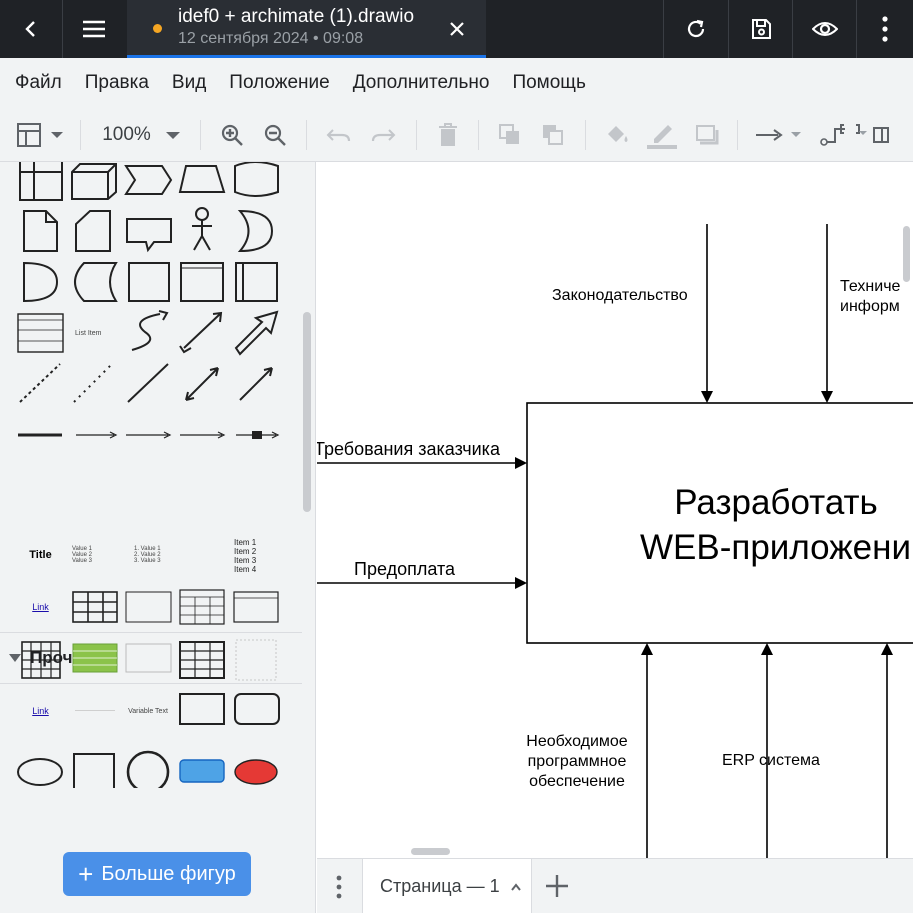 The height and width of the screenshot is (913, 913). What do you see at coordinates (189, 83) in the screenshot?
I see `menu-view: Вид` at bounding box center [189, 83].